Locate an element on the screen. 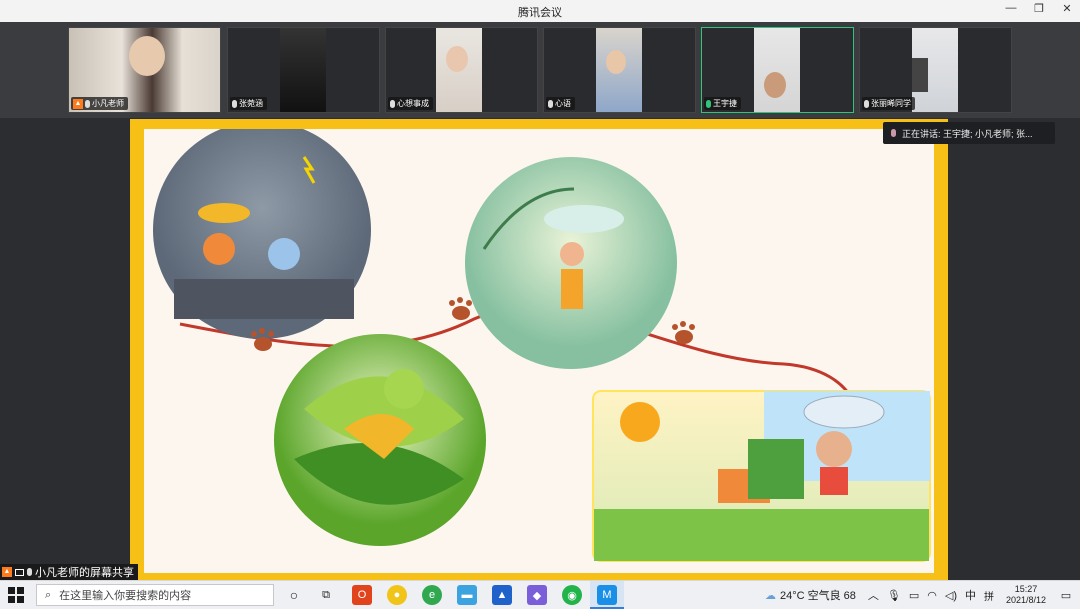  participant-tile: 张菀涵 is located at coordinates (303, 70).